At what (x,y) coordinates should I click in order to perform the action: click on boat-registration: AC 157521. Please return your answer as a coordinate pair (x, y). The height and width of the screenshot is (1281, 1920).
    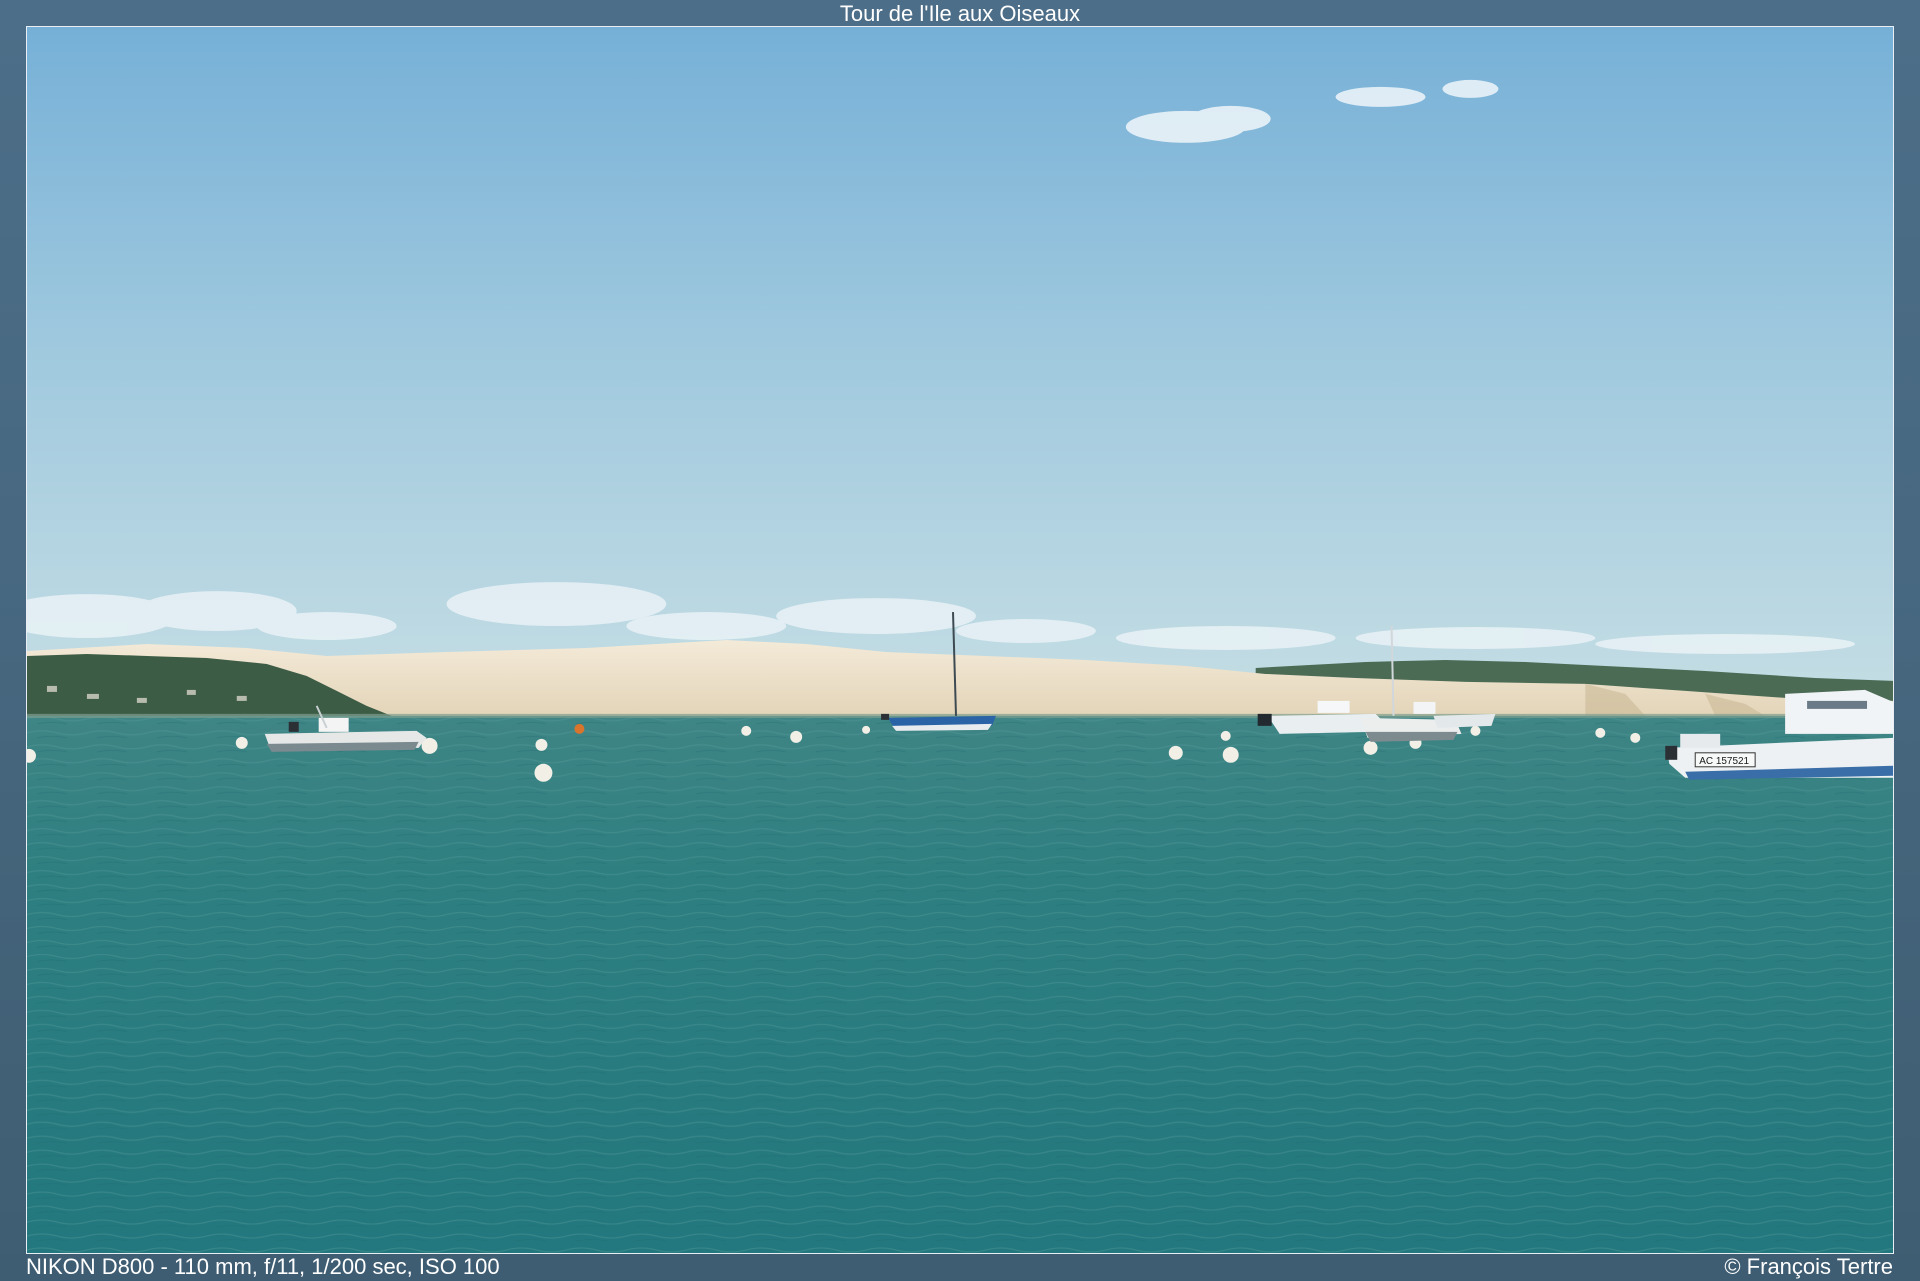
    Looking at the image, I should click on (1724, 761).